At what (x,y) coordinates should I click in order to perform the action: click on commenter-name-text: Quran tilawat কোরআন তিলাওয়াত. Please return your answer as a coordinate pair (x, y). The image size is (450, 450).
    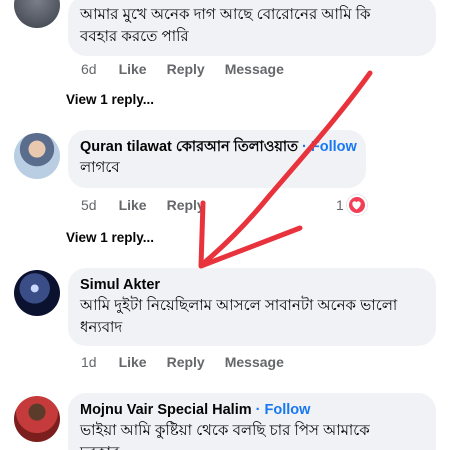
    Looking at the image, I should click on (189, 147).